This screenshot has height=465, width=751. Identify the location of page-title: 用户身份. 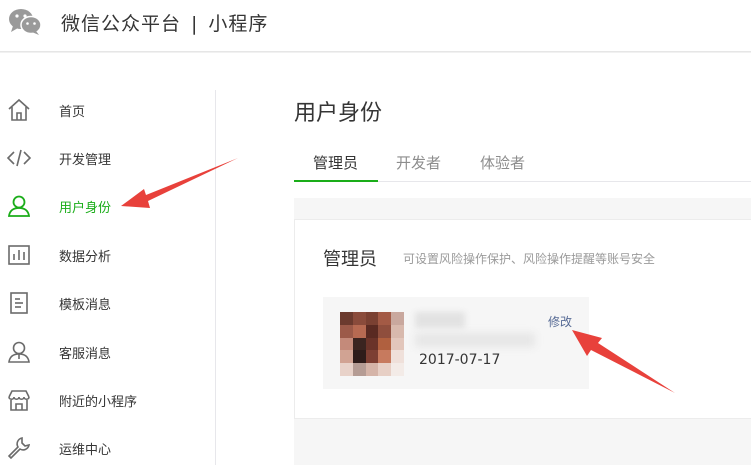
(338, 113).